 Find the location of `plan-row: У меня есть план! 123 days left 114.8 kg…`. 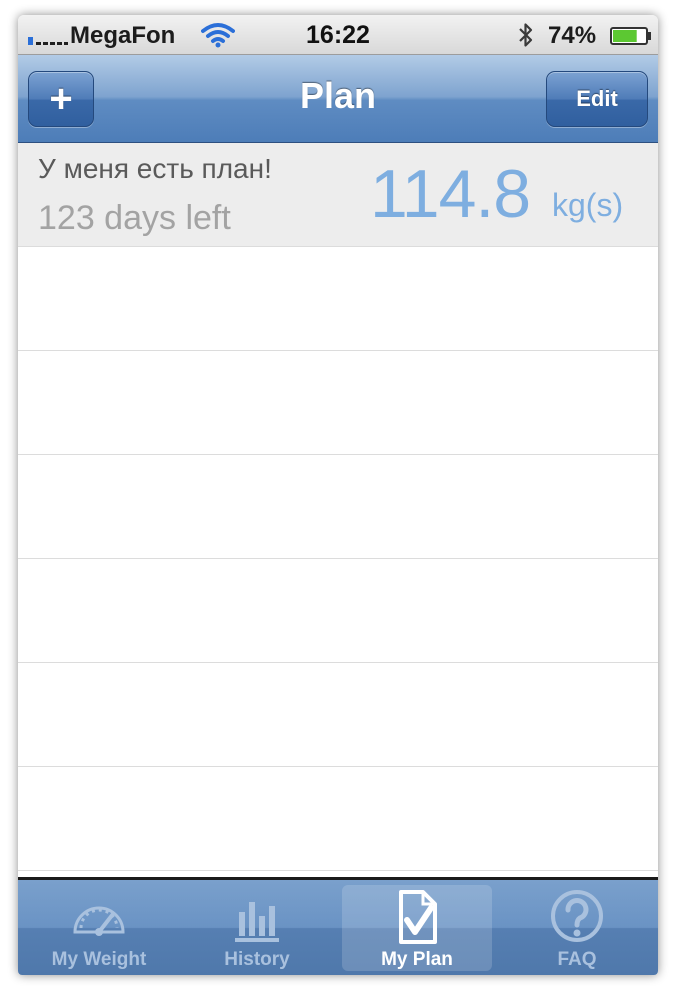

plan-row: У меня есть план! 123 days left 114.8 kg… is located at coordinates (338, 195).